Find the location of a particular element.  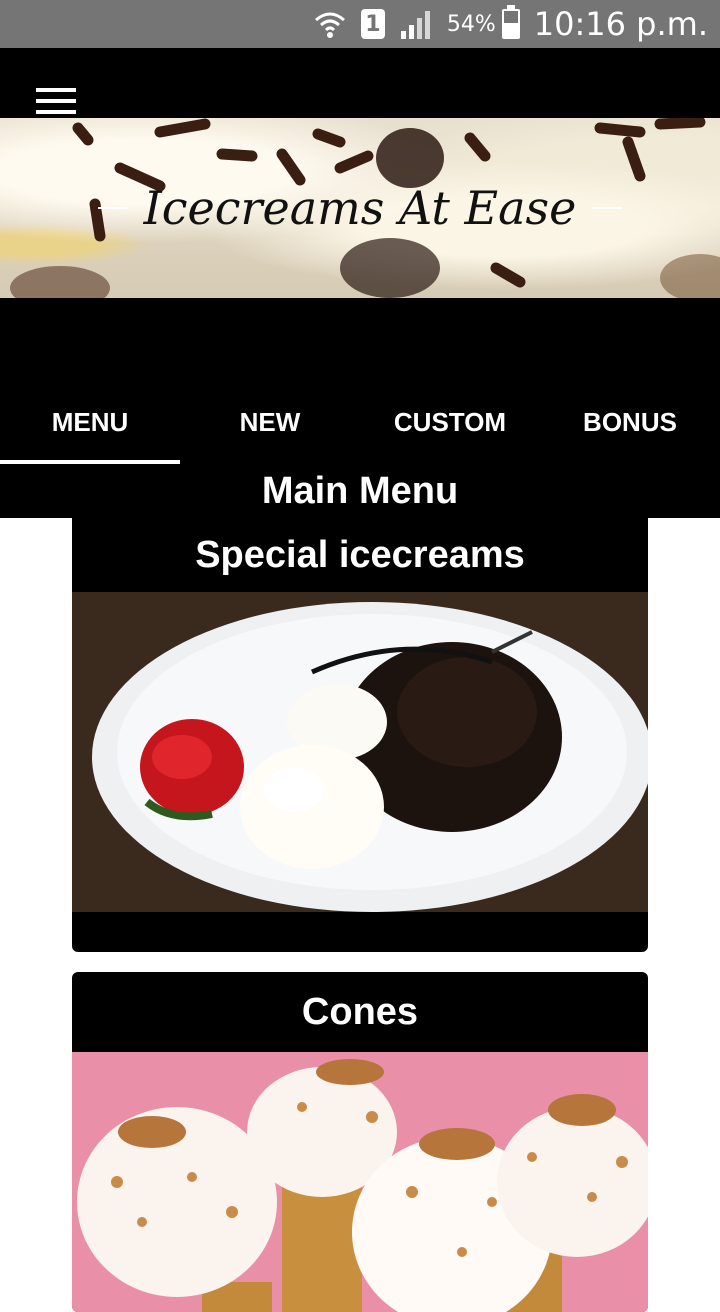

tab-label: BONUS is located at coordinates (630, 421).